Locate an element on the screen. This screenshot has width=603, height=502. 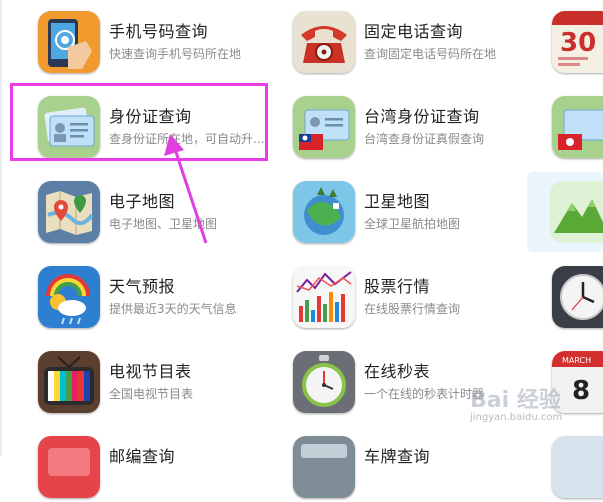
app-mountain is located at coordinates (576, 214).